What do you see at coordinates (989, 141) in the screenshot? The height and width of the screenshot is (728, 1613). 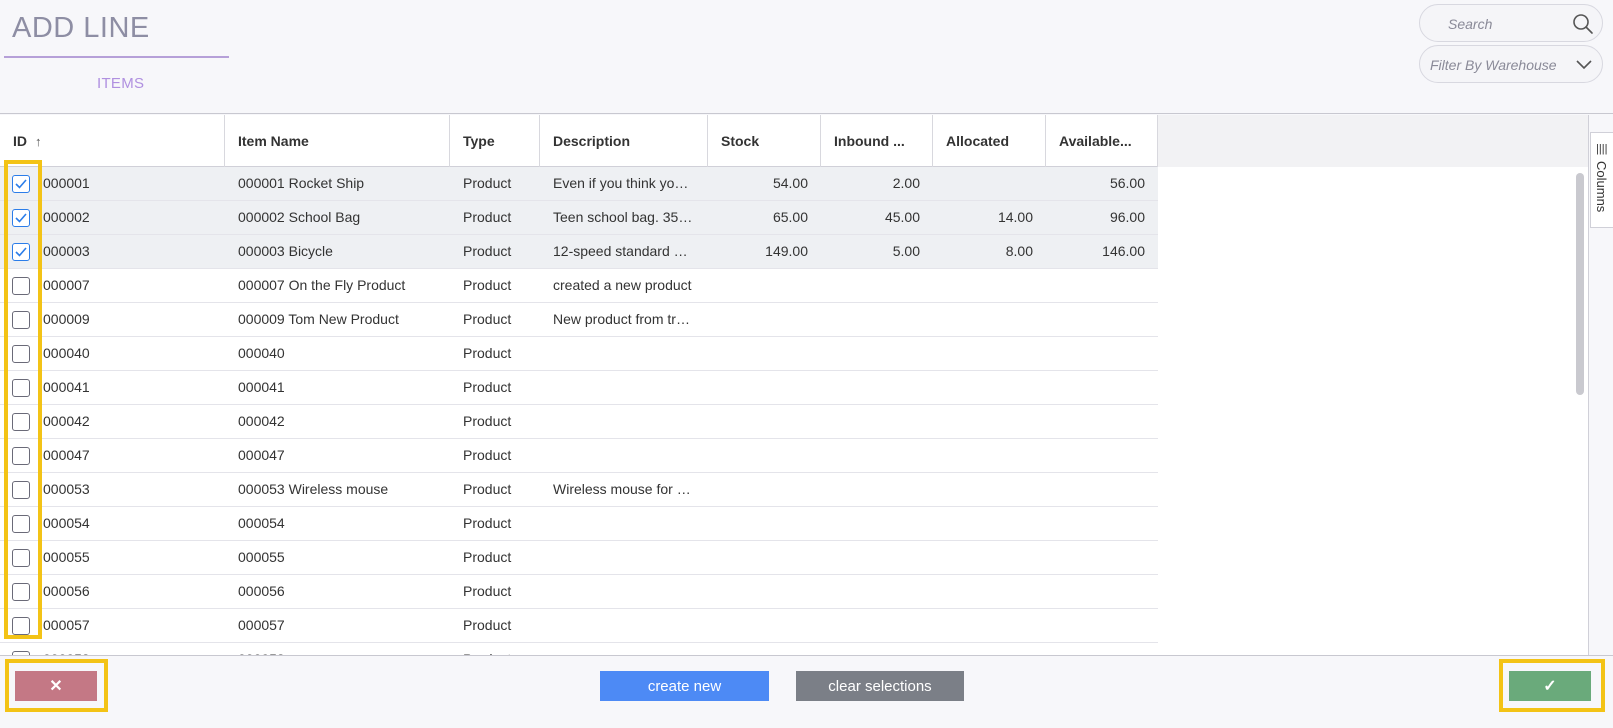 I see `column-header-allocated: Allocated` at bounding box center [989, 141].